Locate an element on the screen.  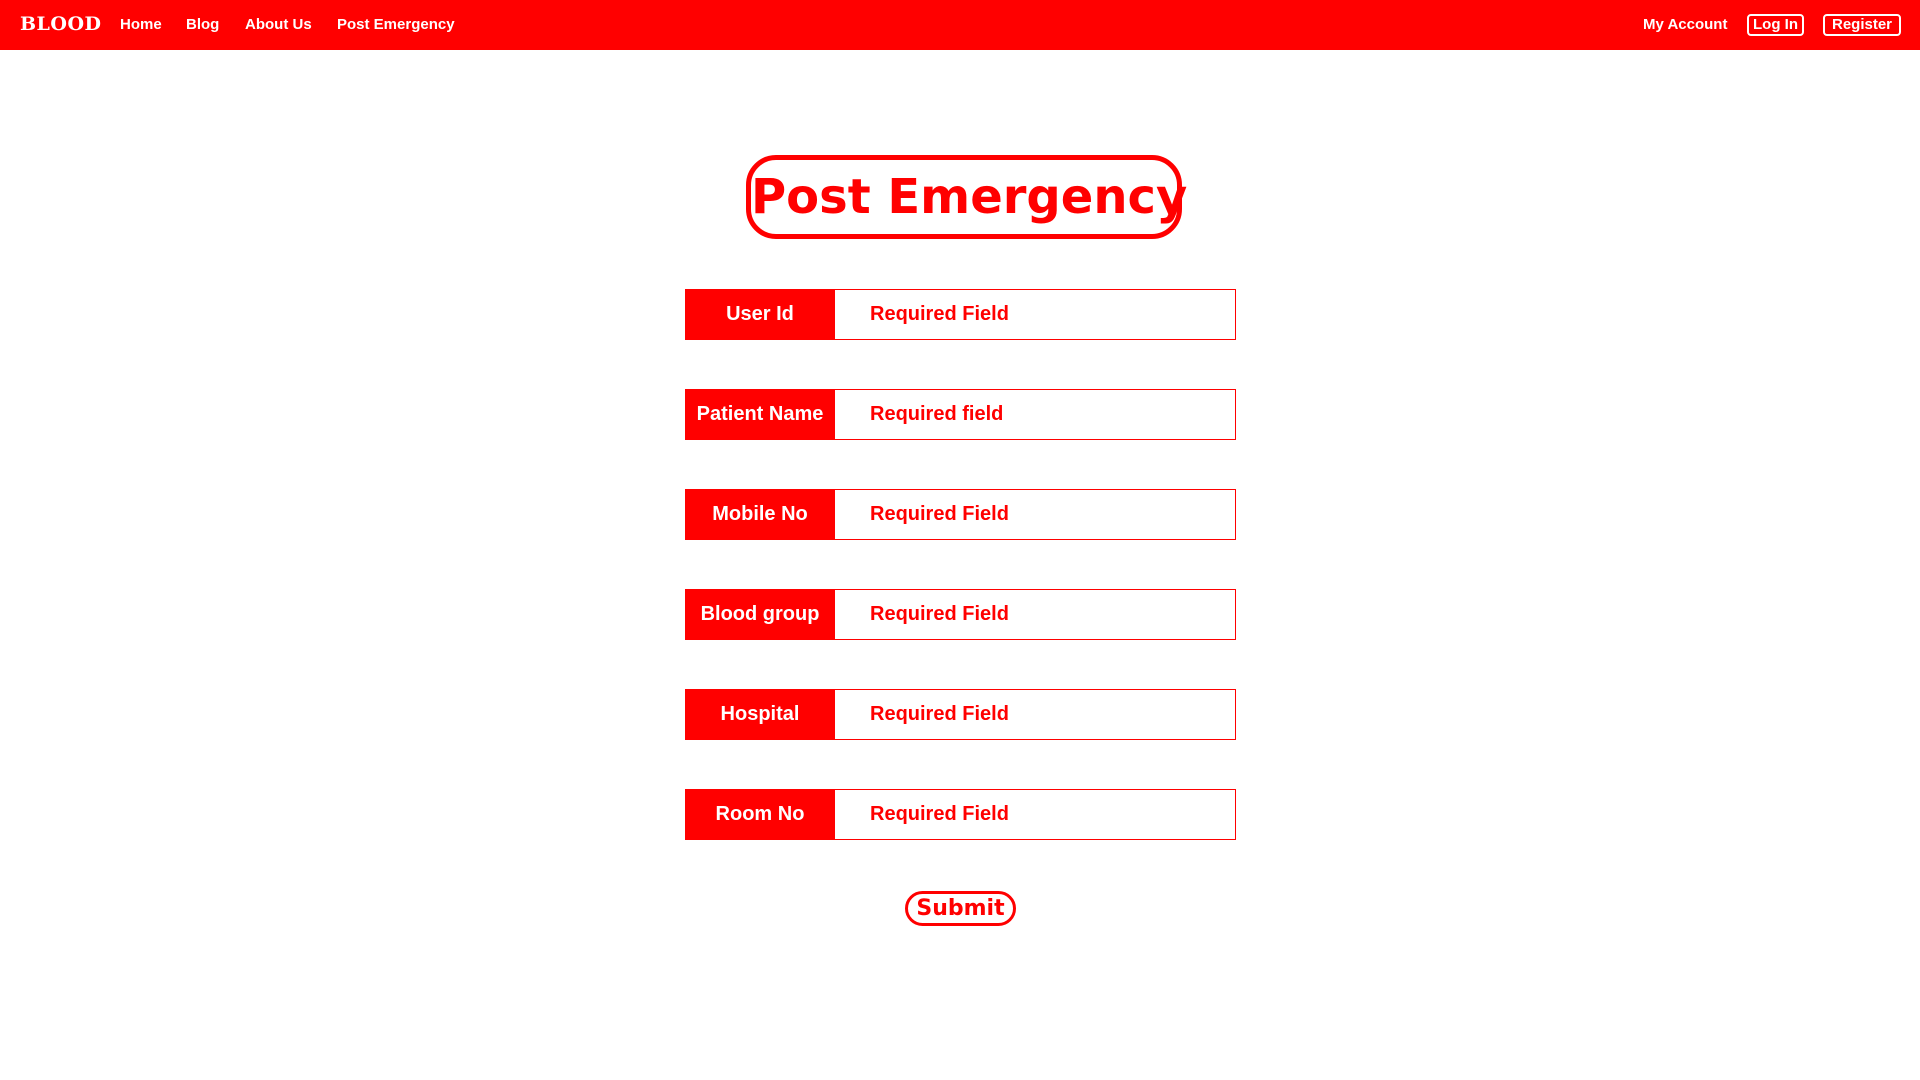
nav-link-home: Home is located at coordinates (141, 24).